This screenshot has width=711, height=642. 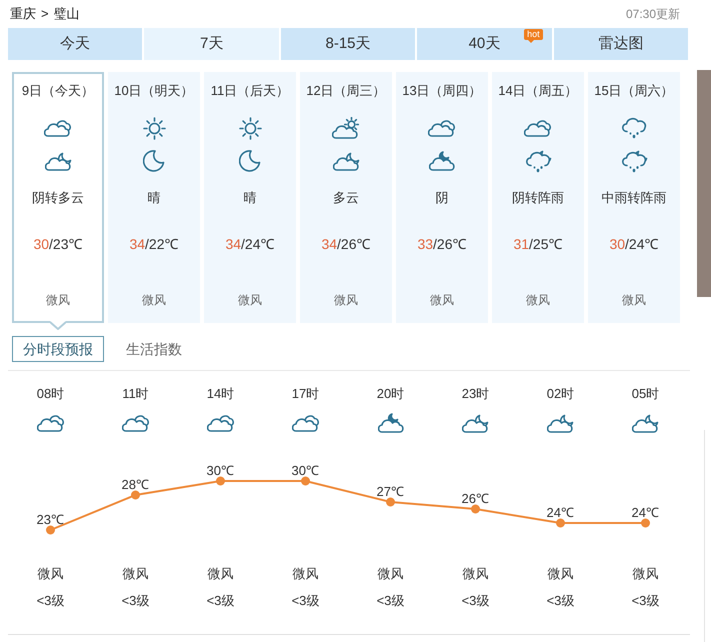 I want to click on day-card: 9日（今天） 阴转多云 30/23℃ 微风, so click(x=58, y=197).